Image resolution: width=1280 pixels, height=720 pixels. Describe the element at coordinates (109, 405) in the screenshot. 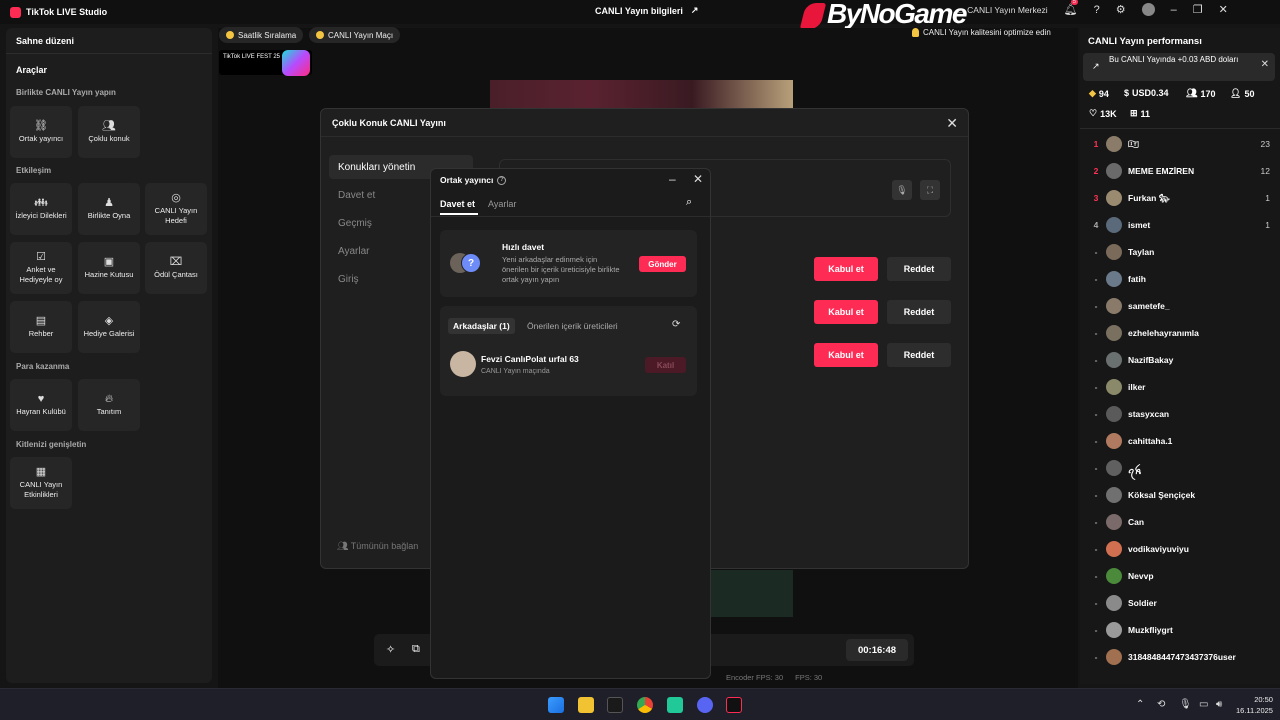

I see `promote-tile: 🔥︎ Tanıtım` at that location.